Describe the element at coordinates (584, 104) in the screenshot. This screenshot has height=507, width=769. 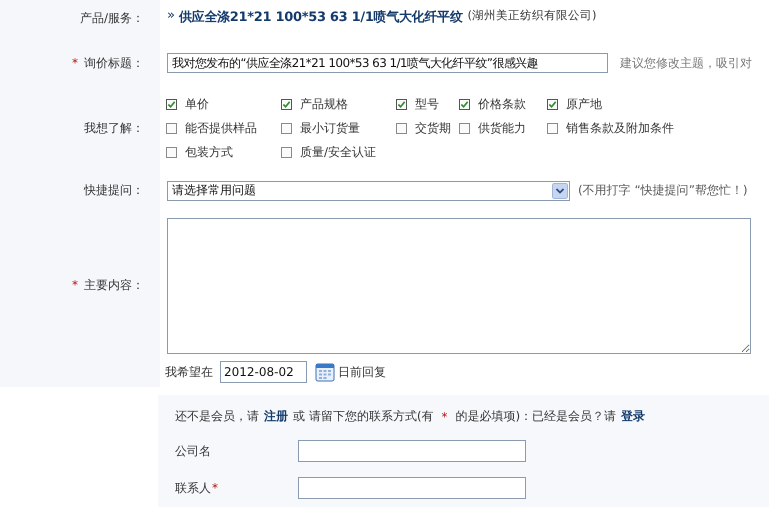
I see `option-label: 原产地` at that location.